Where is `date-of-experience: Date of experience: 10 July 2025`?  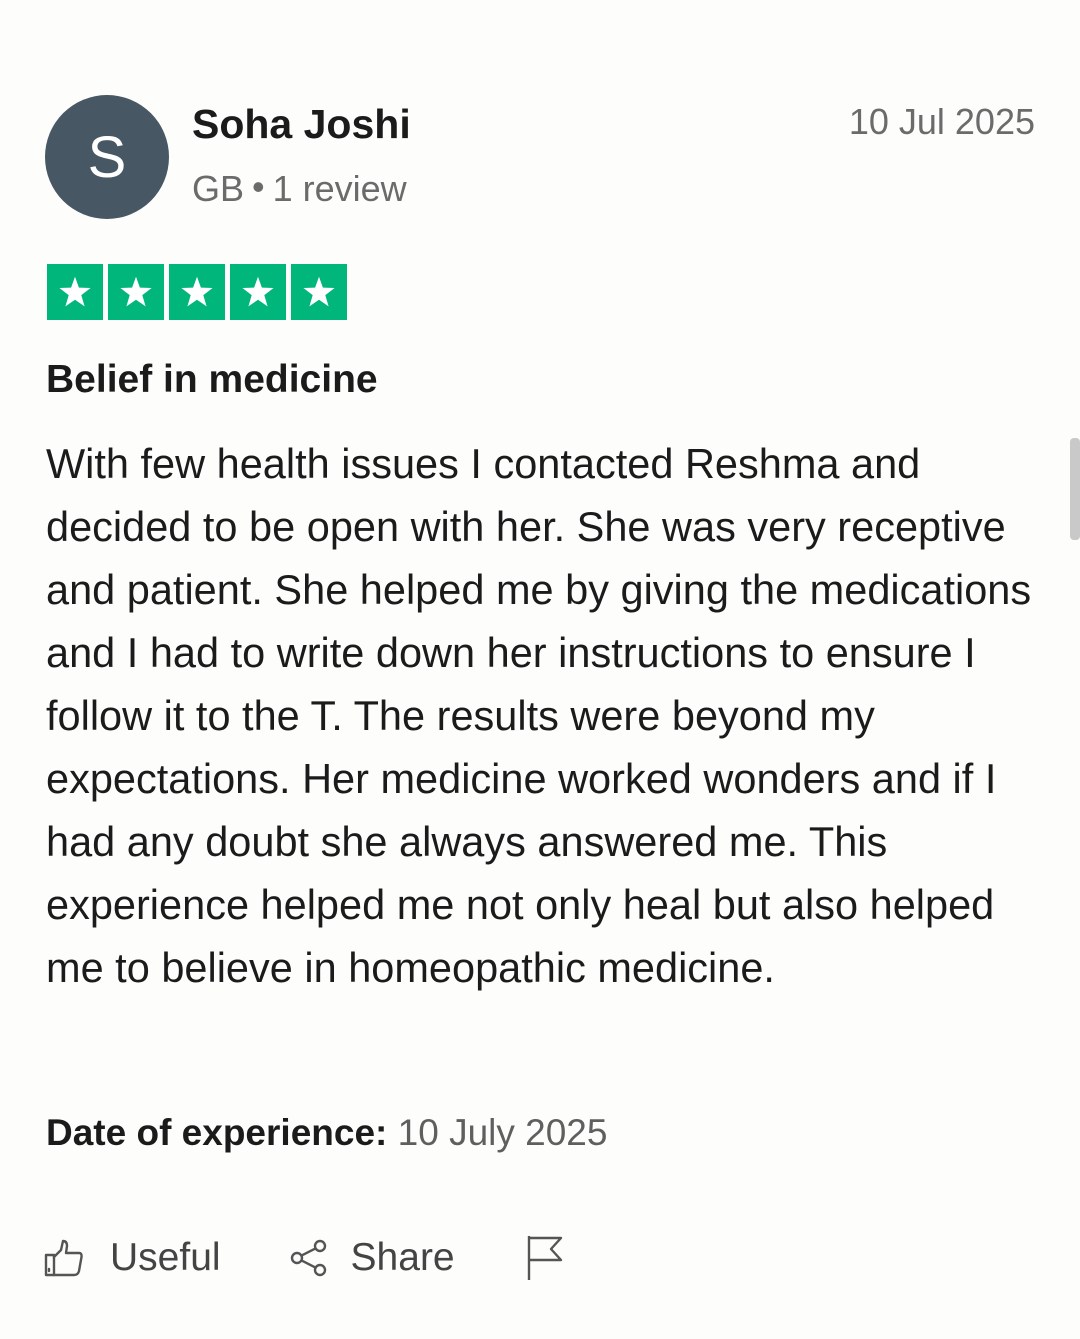 date-of-experience: Date of experience: 10 July 2025 is located at coordinates (326, 1133).